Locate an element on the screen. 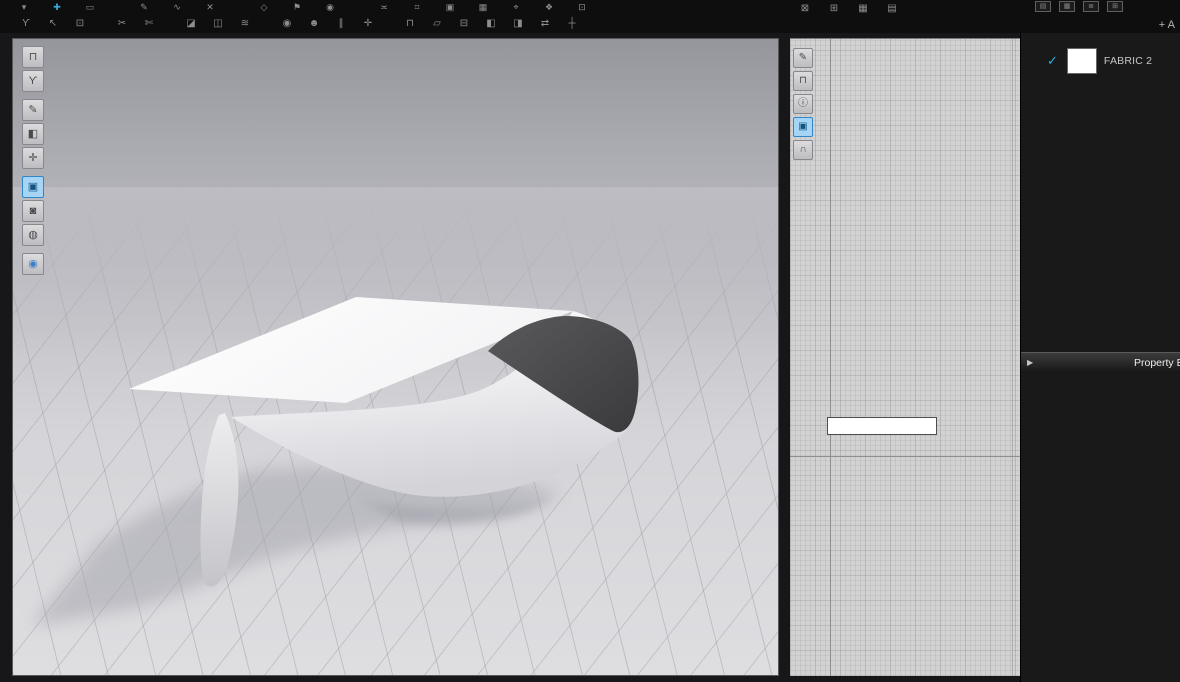  toolbar-right-group: ▤ ▦ ≣ ⊞ is located at coordinates (1079, 6).